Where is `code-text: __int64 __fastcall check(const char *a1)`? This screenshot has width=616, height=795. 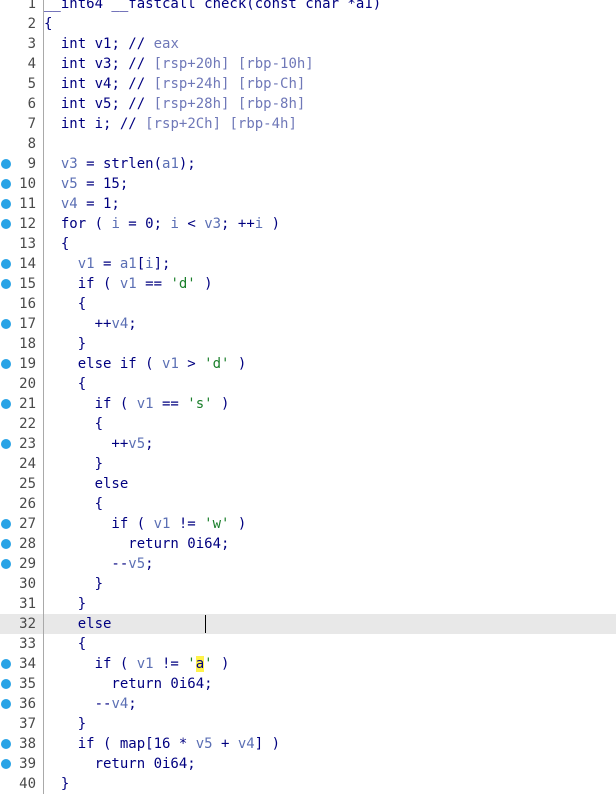 code-text: __int64 __fastcall check(const char *a1) is located at coordinates (330, 7).